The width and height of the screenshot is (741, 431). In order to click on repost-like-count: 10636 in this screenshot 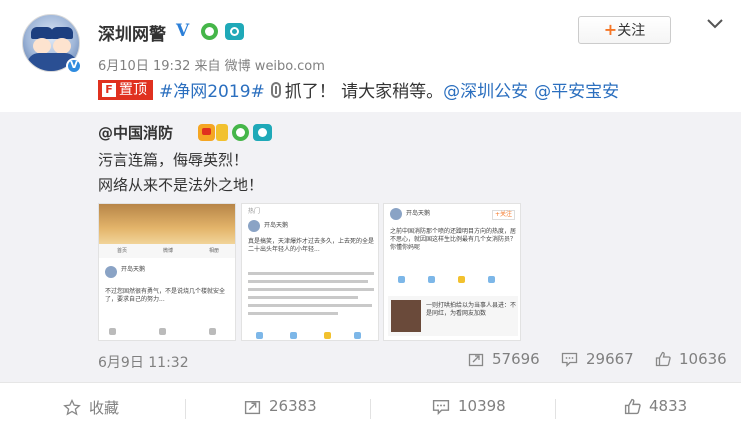, I will do `click(691, 359)`.